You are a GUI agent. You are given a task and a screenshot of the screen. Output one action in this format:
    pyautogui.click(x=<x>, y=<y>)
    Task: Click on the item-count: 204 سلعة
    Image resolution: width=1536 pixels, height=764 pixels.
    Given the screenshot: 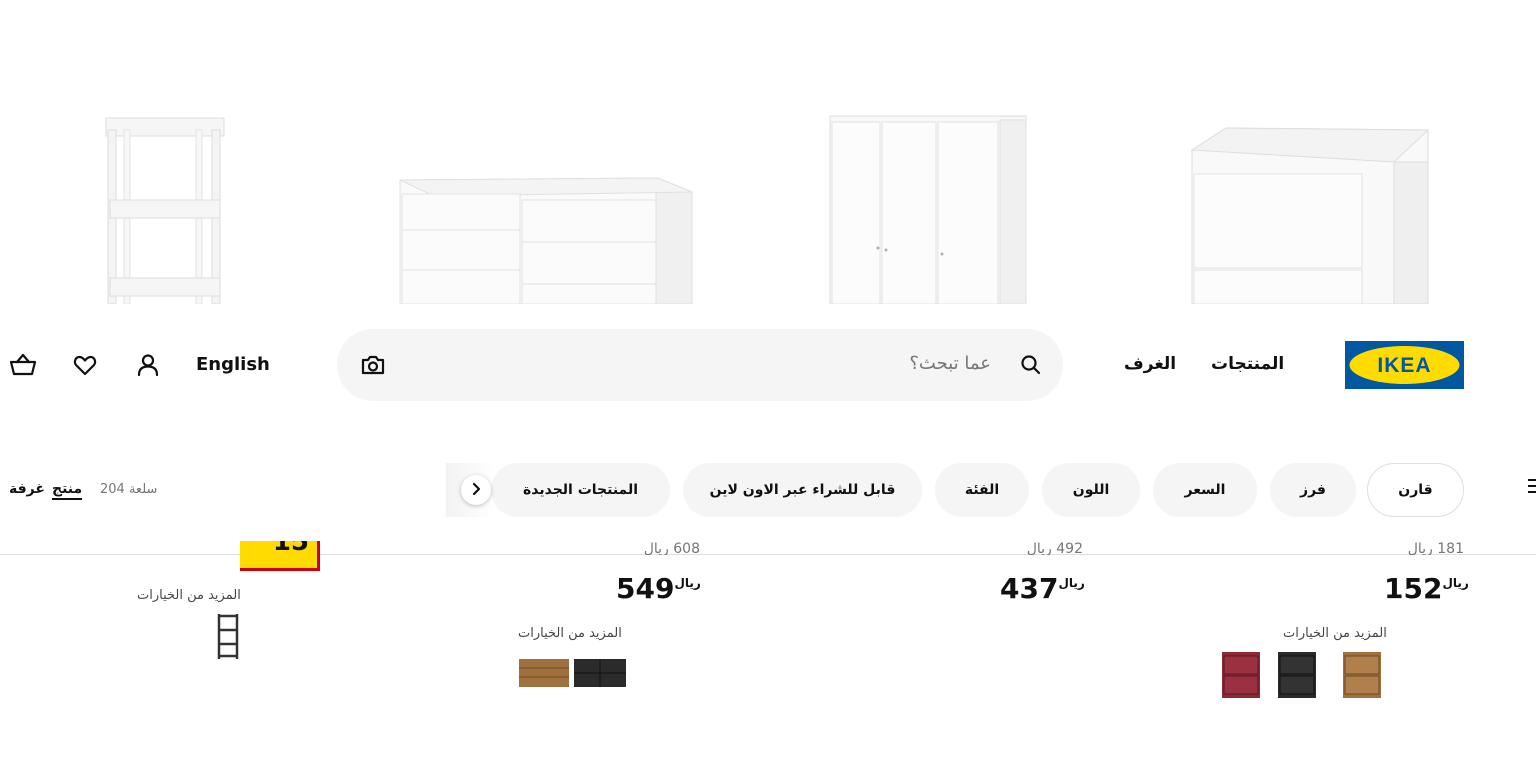 What is the action you would take?
    pyautogui.click(x=129, y=489)
    